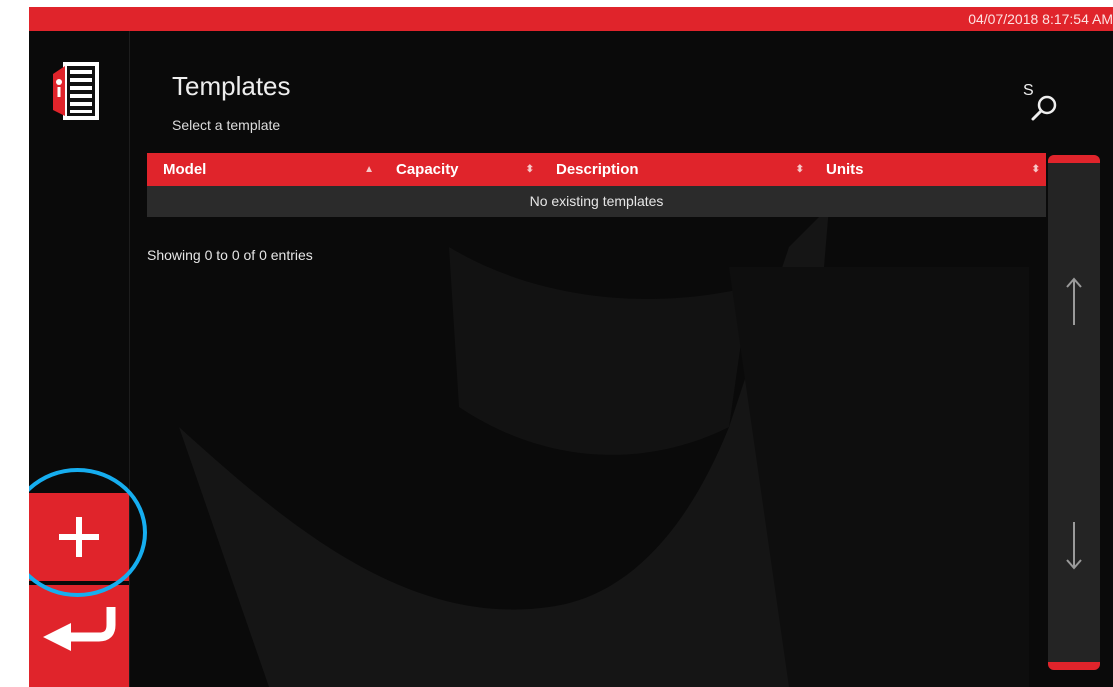 The width and height of the screenshot is (1113, 687). What do you see at coordinates (596, 201) in the screenshot?
I see `empty-table-message: No existing templates` at bounding box center [596, 201].